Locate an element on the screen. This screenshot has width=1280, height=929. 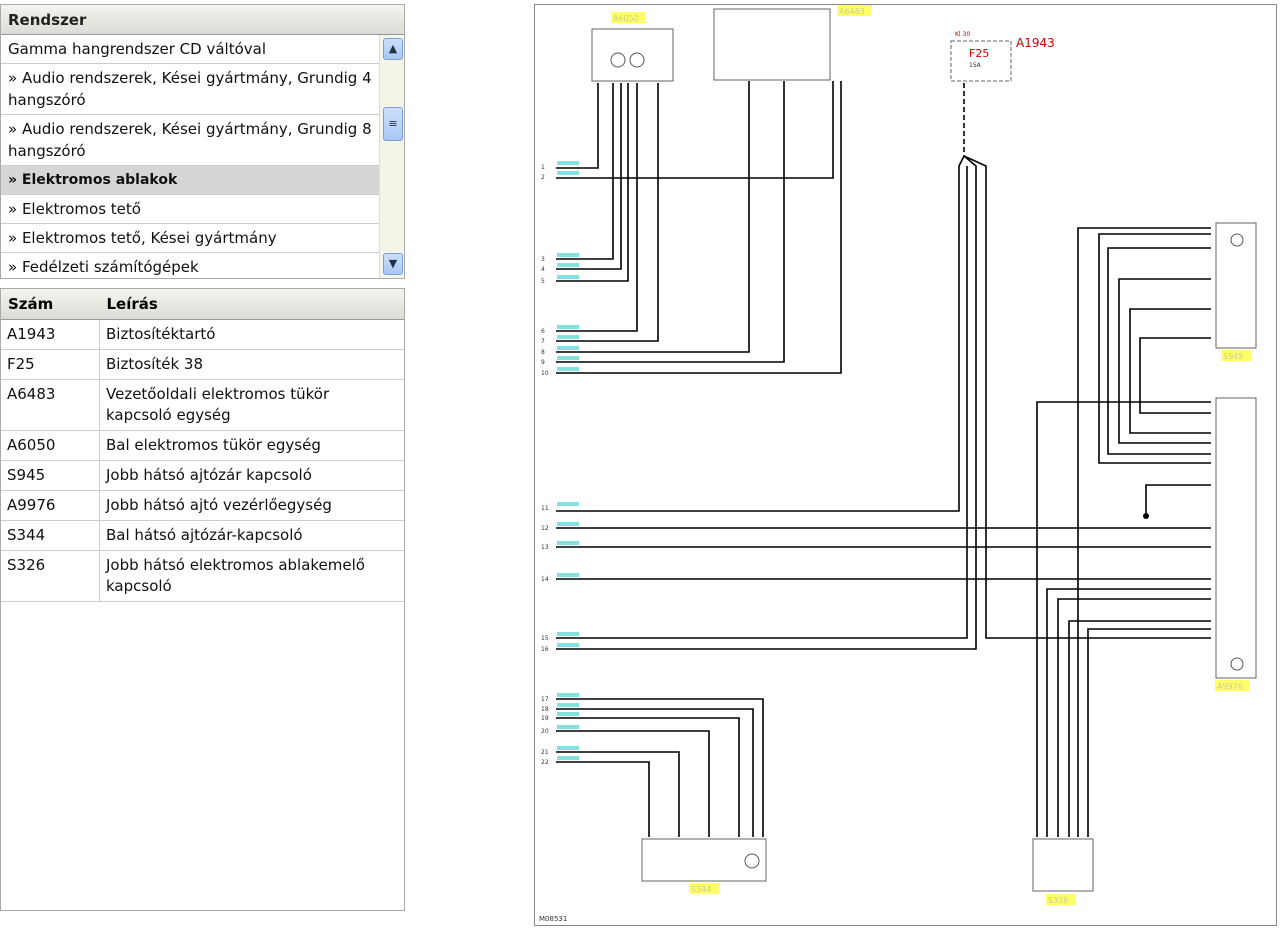
label-a1943: A1943 is located at coordinates (1035, 43).